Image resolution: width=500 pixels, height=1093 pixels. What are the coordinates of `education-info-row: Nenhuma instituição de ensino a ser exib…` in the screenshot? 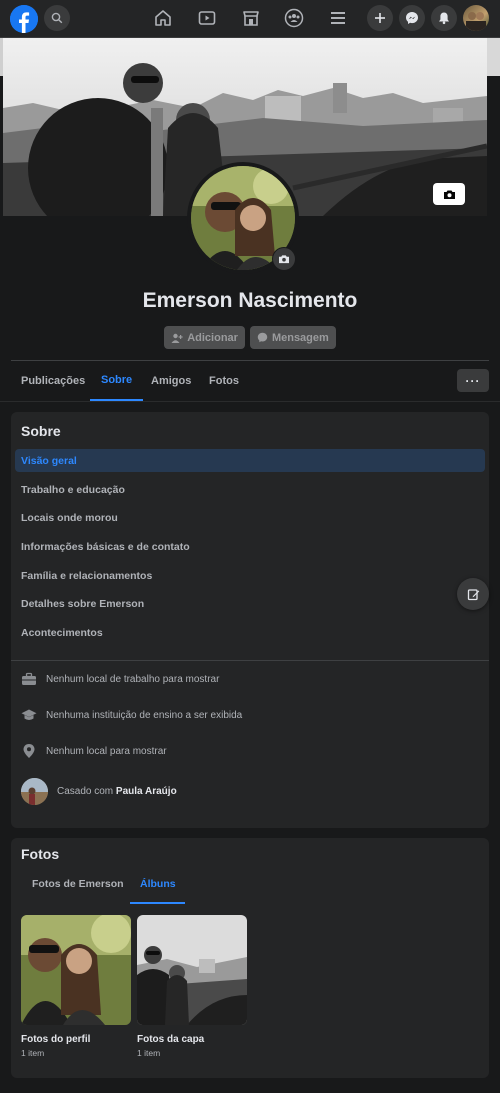 It's located at (131, 715).